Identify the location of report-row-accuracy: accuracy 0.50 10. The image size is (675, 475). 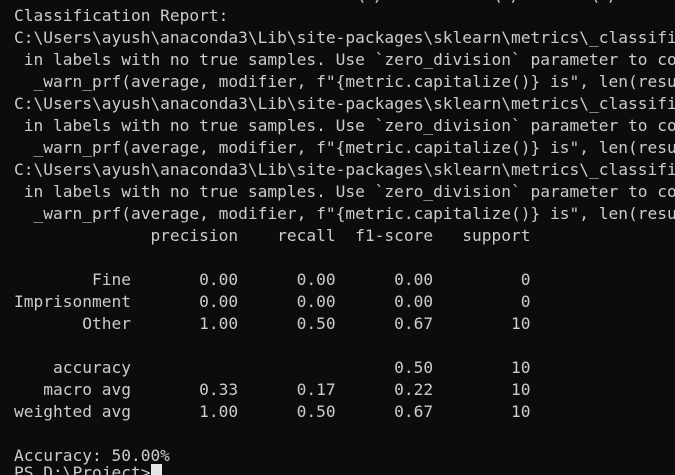
(272, 367).